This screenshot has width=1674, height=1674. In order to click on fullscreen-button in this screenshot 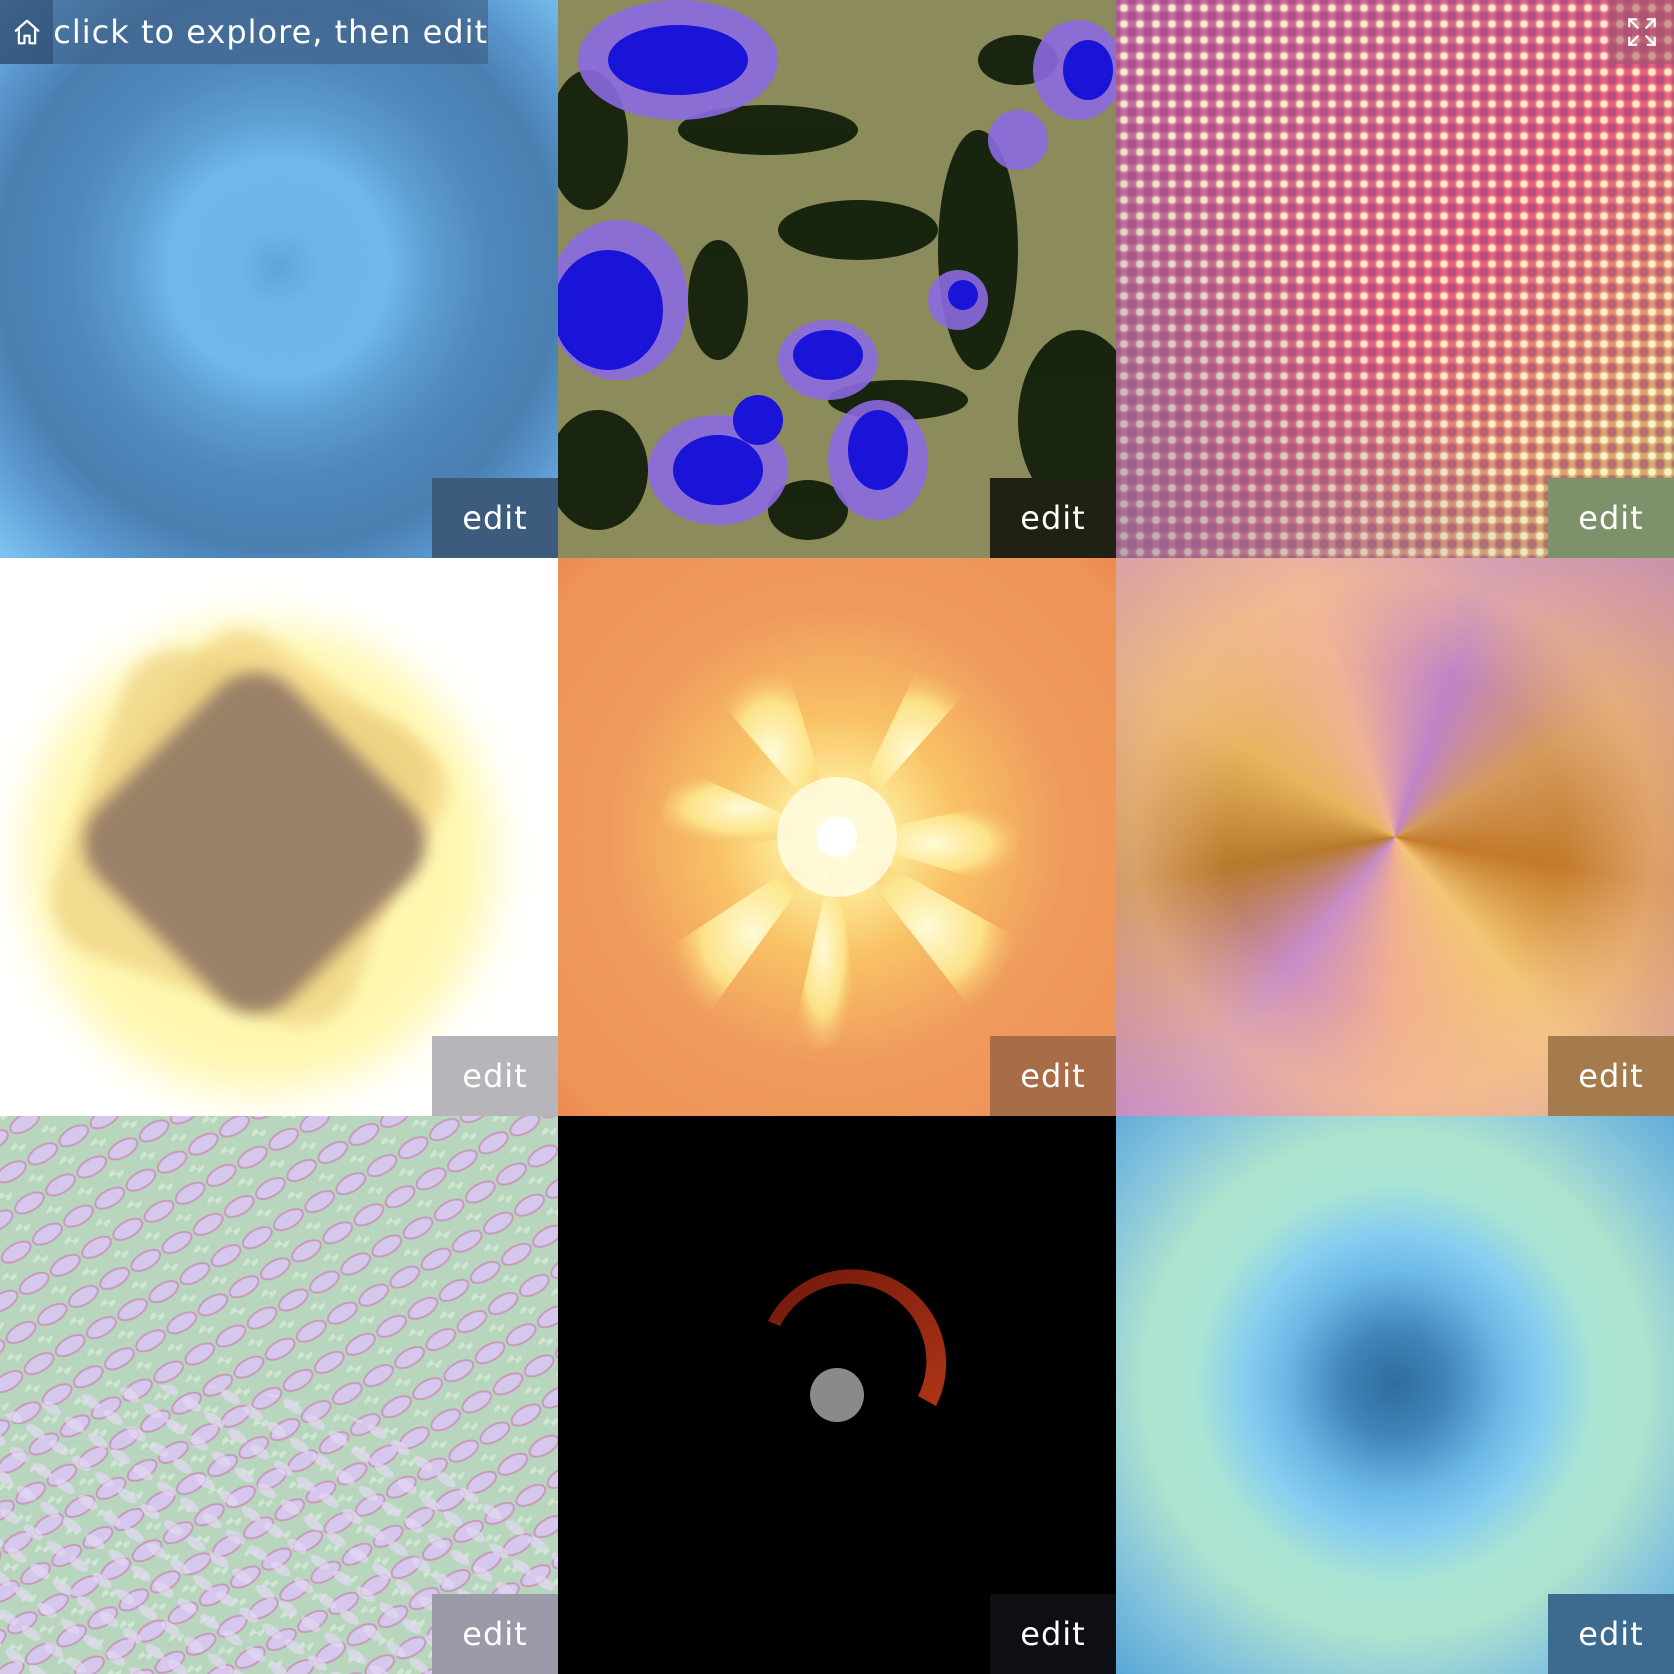, I will do `click(1642, 32)`.